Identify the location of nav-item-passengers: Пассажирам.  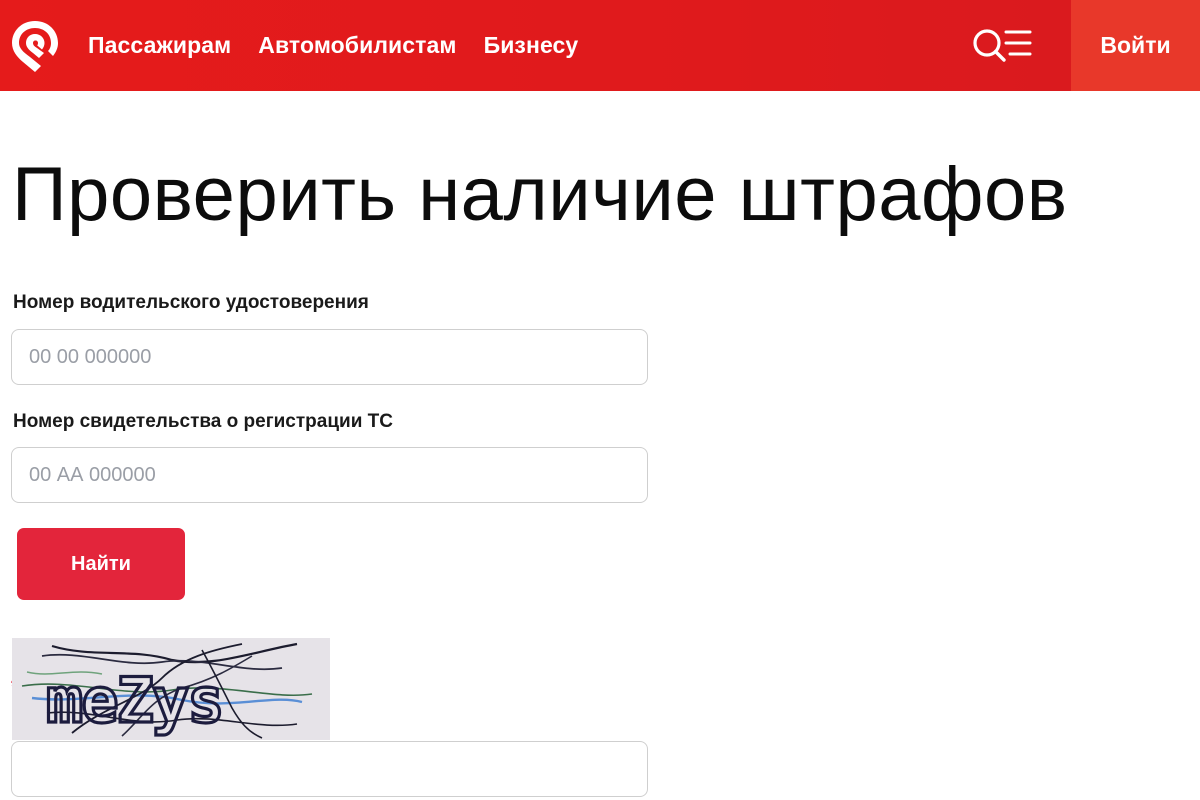
(159, 45).